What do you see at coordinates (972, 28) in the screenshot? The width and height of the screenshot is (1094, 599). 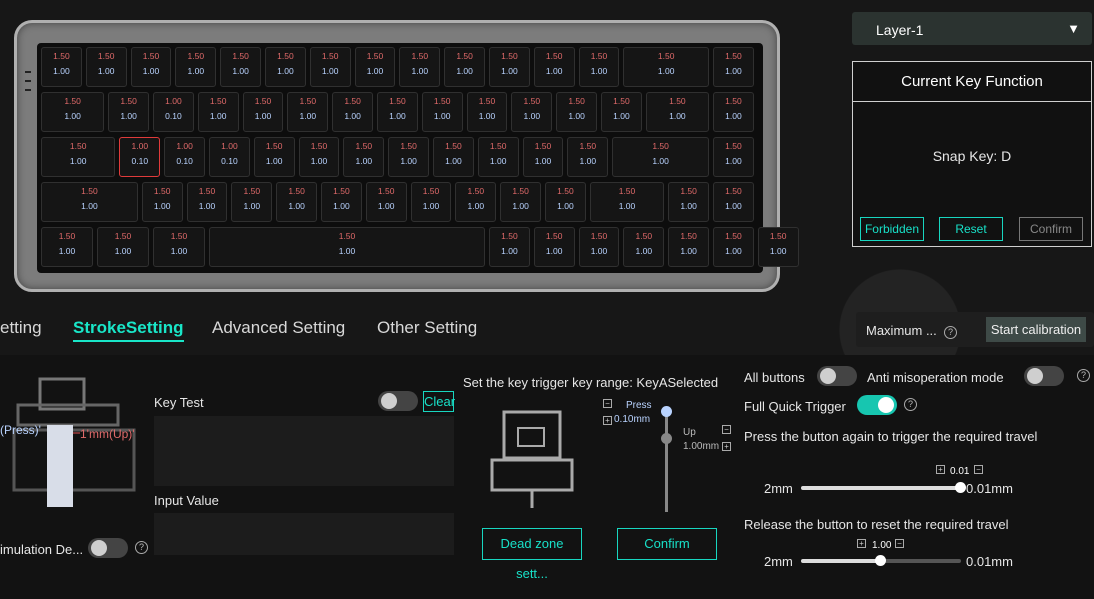 I see `layer-dropdown: Layer-1 ▼` at bounding box center [972, 28].